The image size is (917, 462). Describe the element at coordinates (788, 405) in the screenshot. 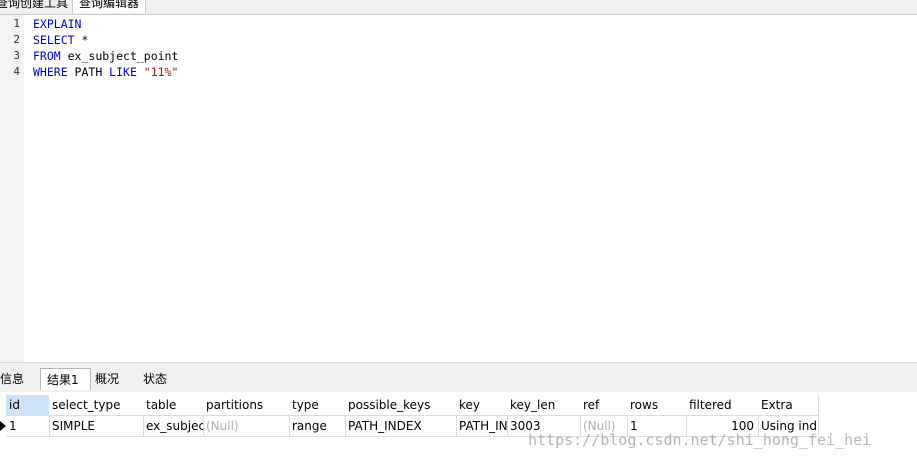

I see `column-header: Extra` at that location.